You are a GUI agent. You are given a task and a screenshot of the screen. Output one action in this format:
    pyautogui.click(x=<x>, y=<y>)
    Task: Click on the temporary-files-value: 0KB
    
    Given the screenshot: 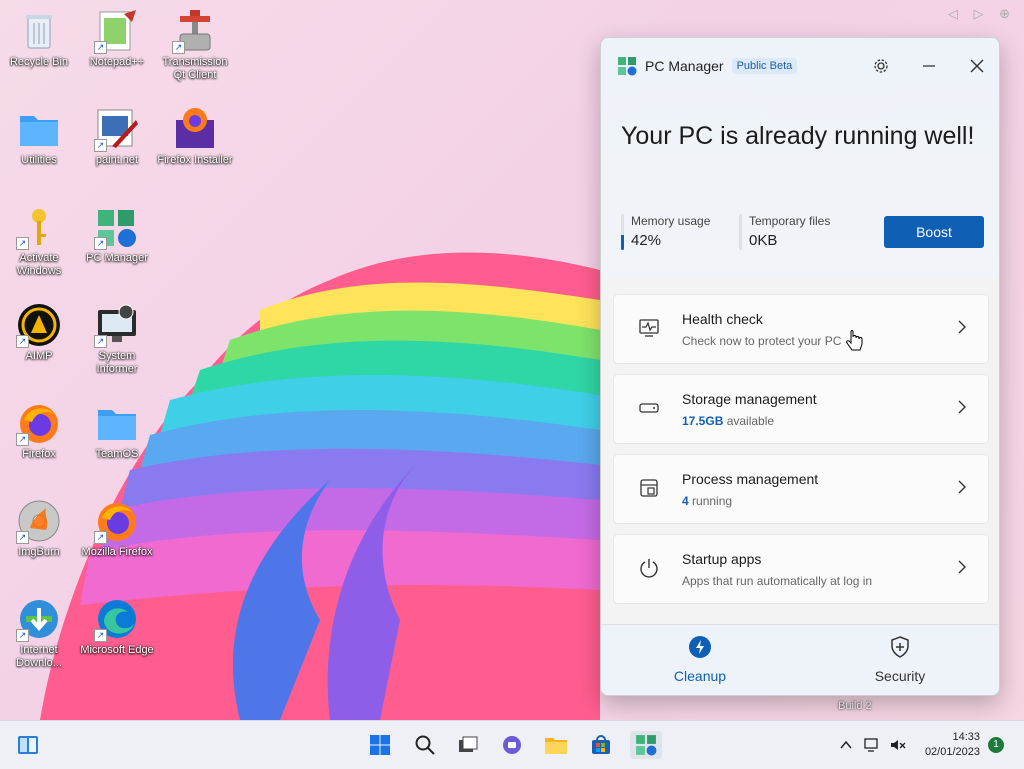 What is the action you would take?
    pyautogui.click(x=763, y=240)
    